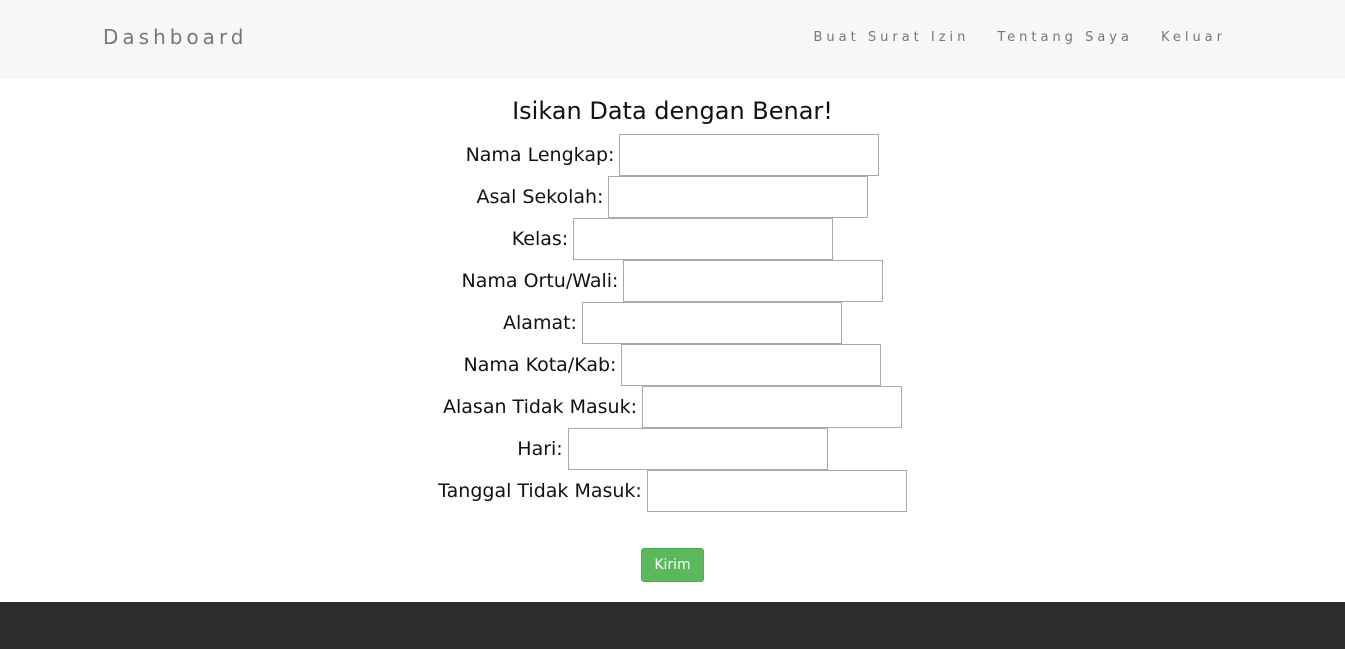 The height and width of the screenshot is (649, 1345). I want to click on label-alamat: Alamat:, so click(540, 323).